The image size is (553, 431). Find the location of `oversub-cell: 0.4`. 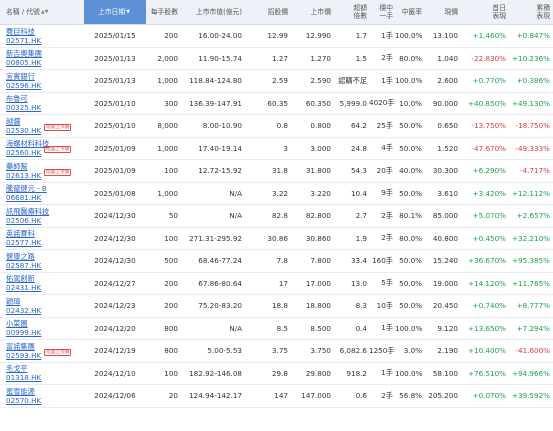

oversub-cell: 0.4 is located at coordinates (361, 328).